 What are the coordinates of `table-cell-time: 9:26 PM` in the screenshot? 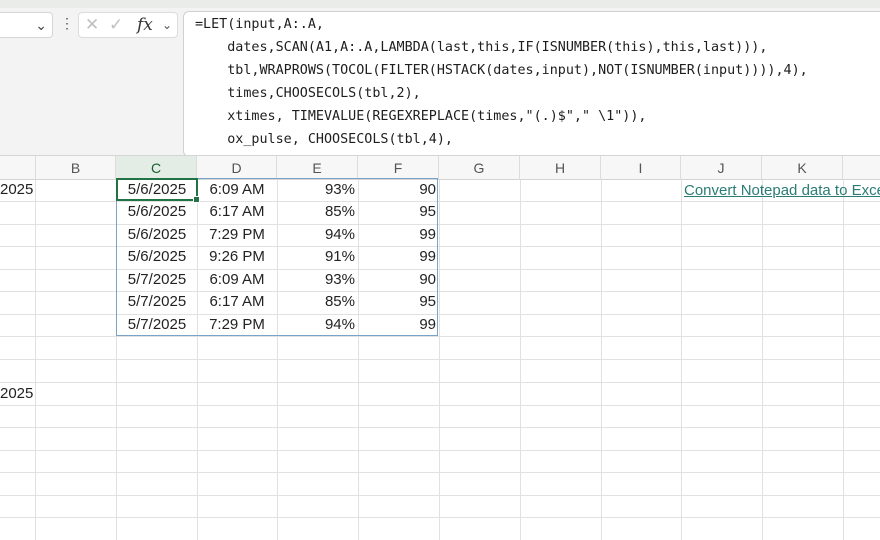 It's located at (237, 257).